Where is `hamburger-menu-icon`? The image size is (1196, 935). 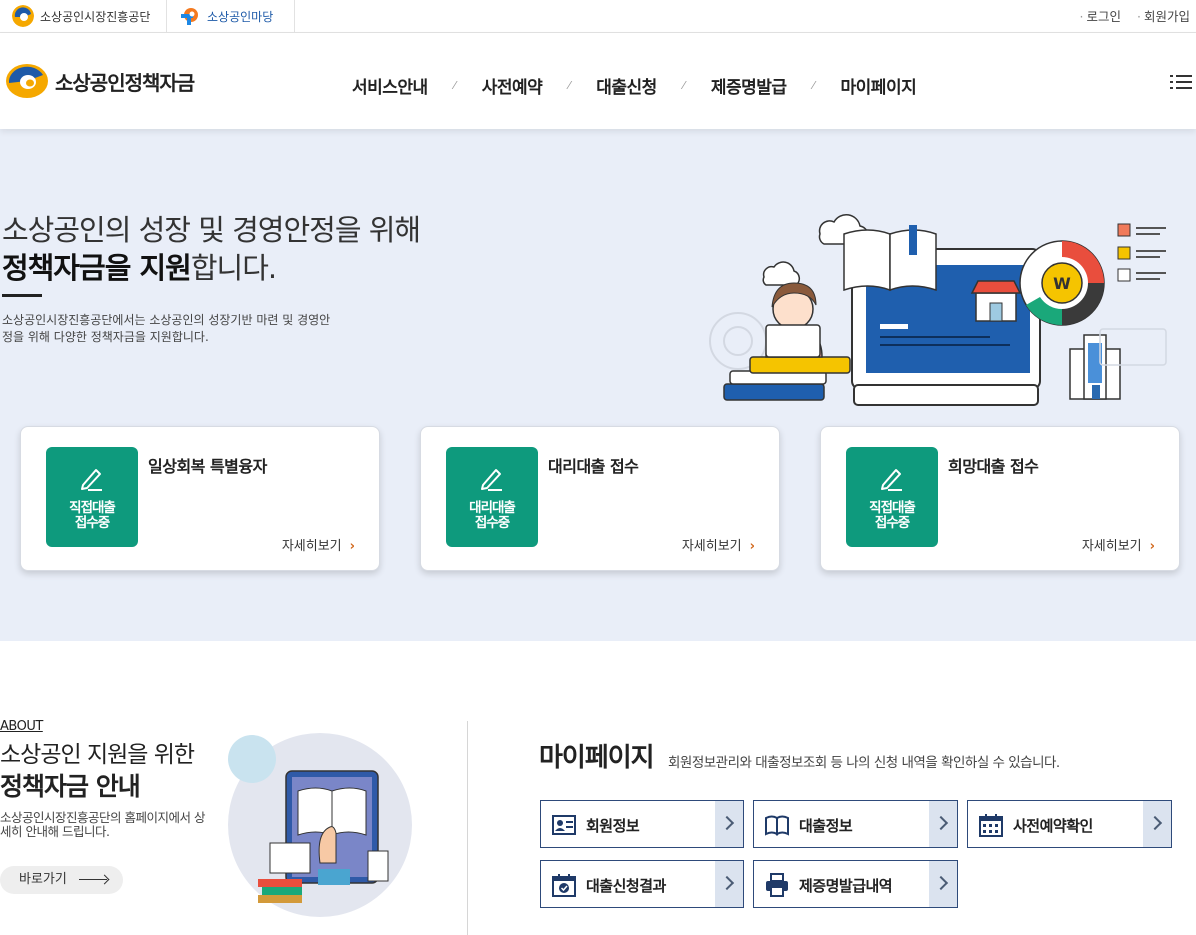 hamburger-menu-icon is located at coordinates (1181, 82).